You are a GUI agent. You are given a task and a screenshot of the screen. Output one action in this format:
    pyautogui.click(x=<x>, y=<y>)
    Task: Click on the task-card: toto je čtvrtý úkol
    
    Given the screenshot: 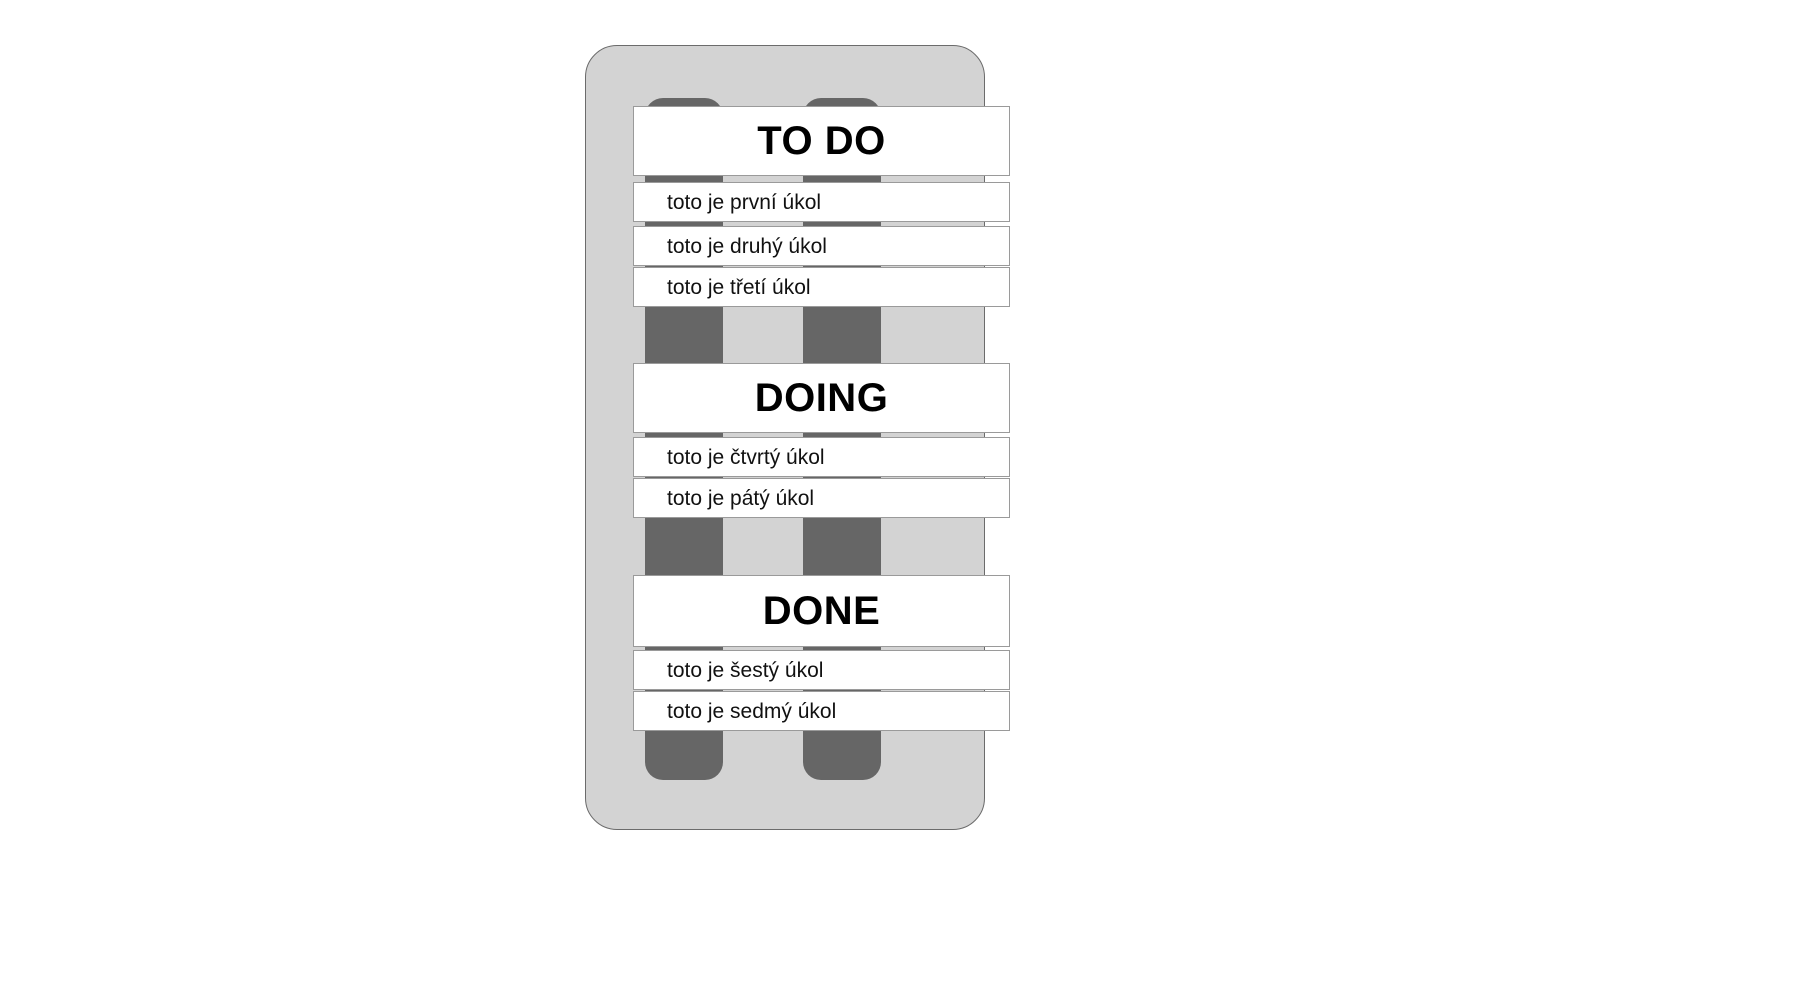 What is the action you would take?
    pyautogui.click(x=821, y=457)
    